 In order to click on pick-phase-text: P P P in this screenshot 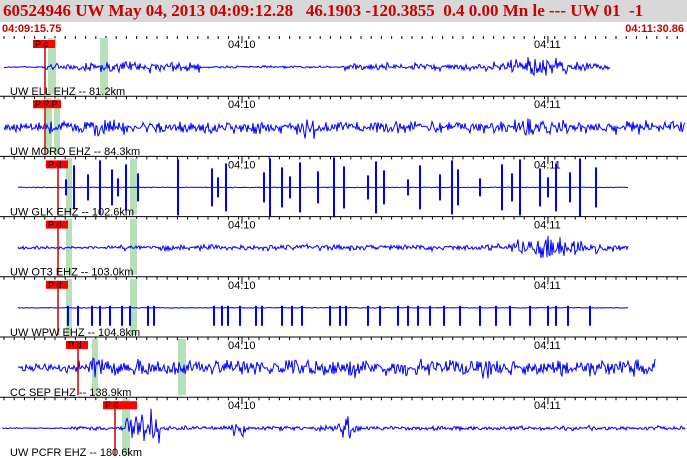, I will do `click(46, 104)`.